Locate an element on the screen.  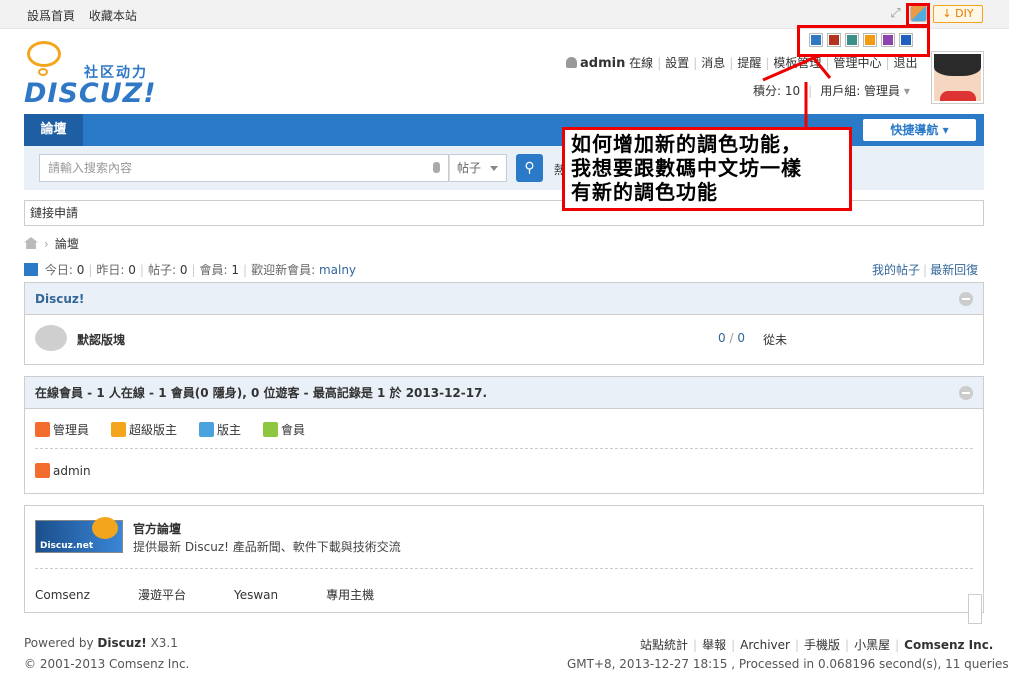
link-apply: 鏈接申請 is located at coordinates (54, 213).